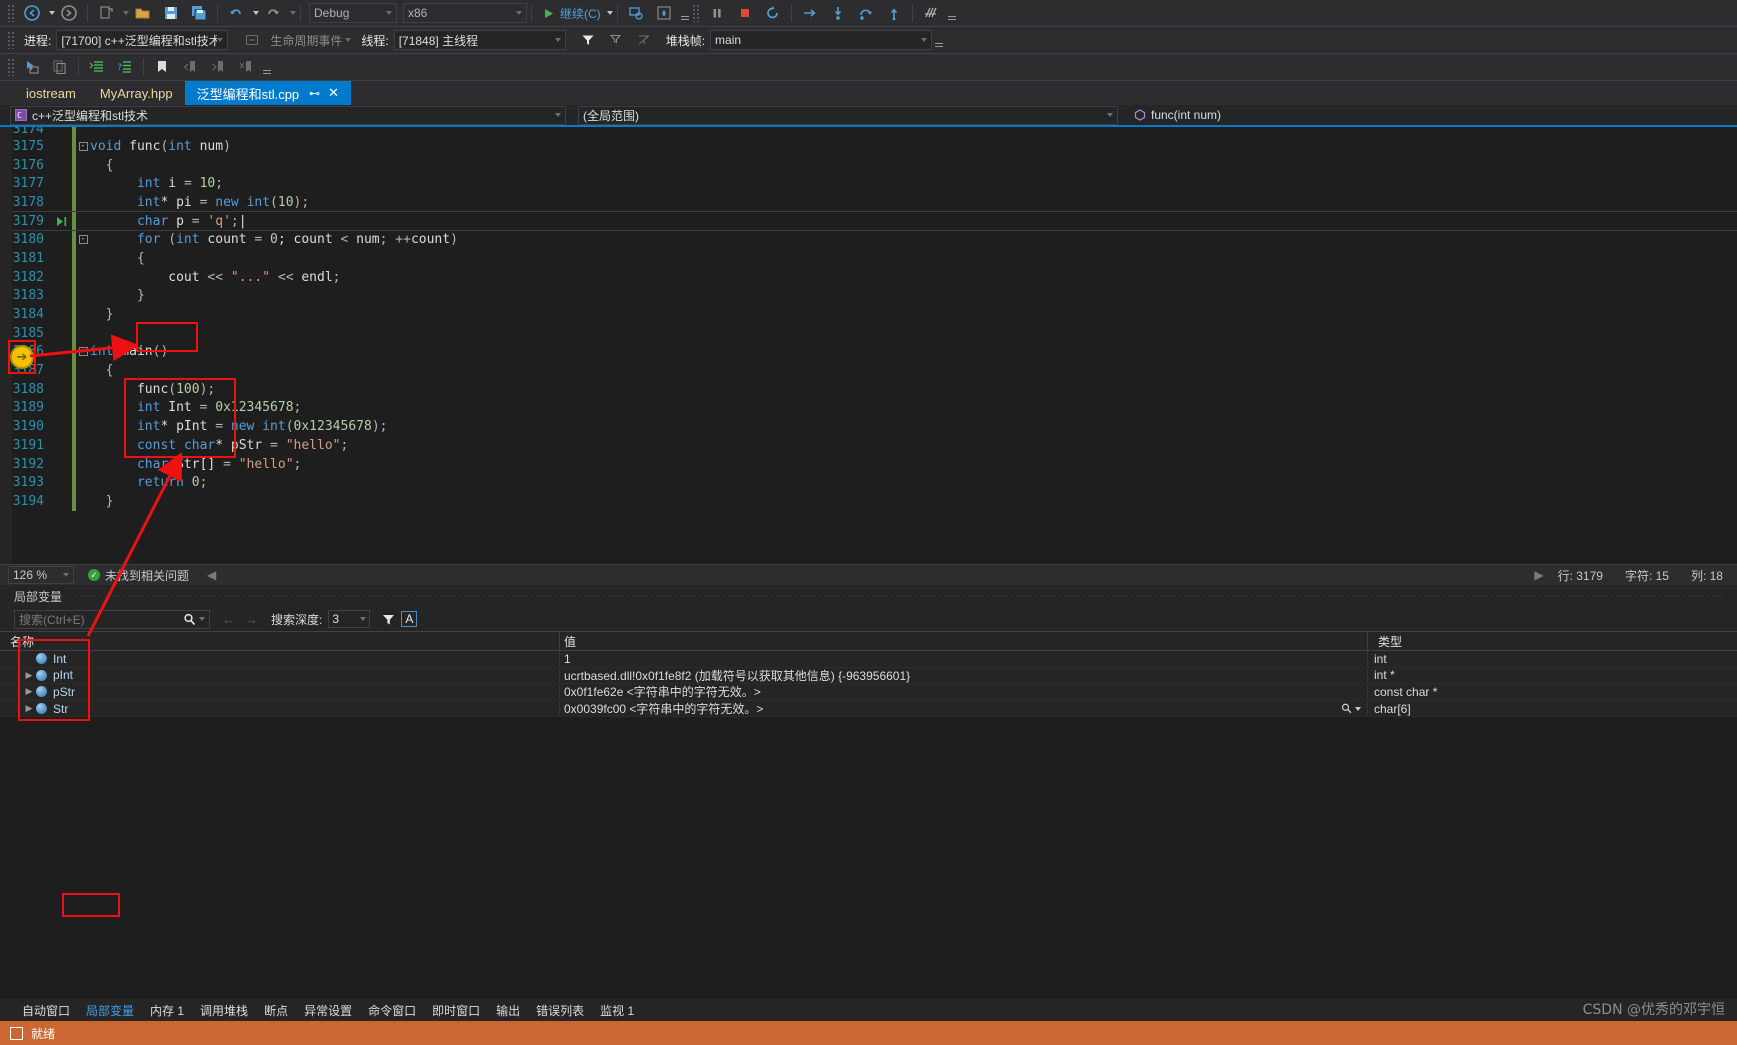 This screenshot has height=1045, width=1737. Describe the element at coordinates (190, 67) in the screenshot. I see `previous-bookmark-icon` at that location.